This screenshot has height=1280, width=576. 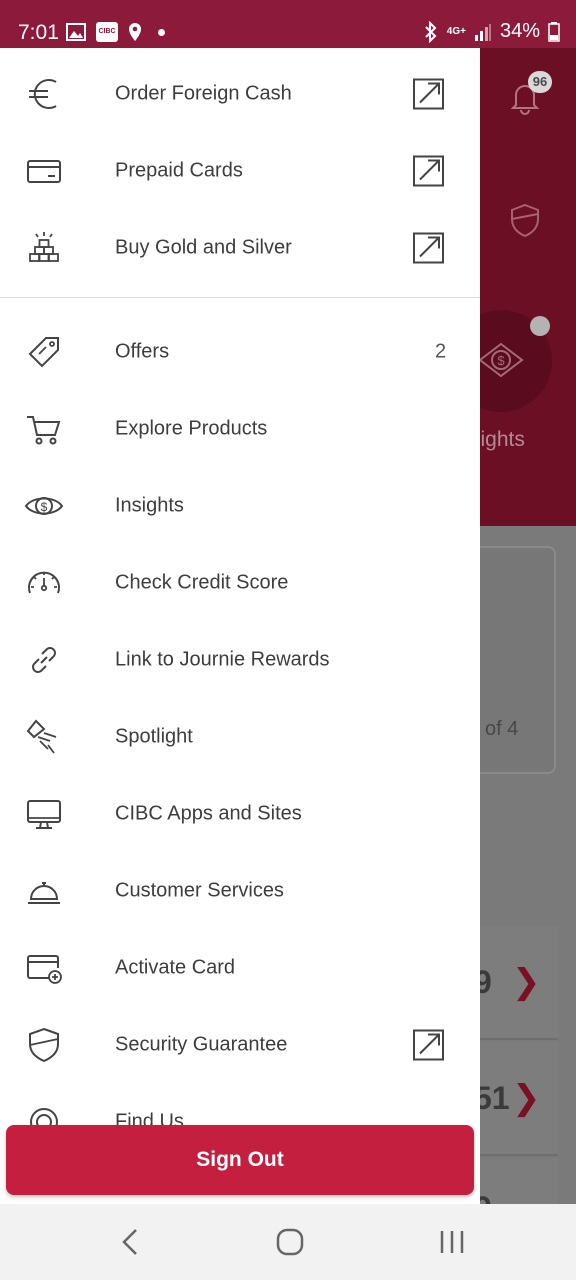 I want to click on menu-item-label: Check Credit Score, so click(x=202, y=582).